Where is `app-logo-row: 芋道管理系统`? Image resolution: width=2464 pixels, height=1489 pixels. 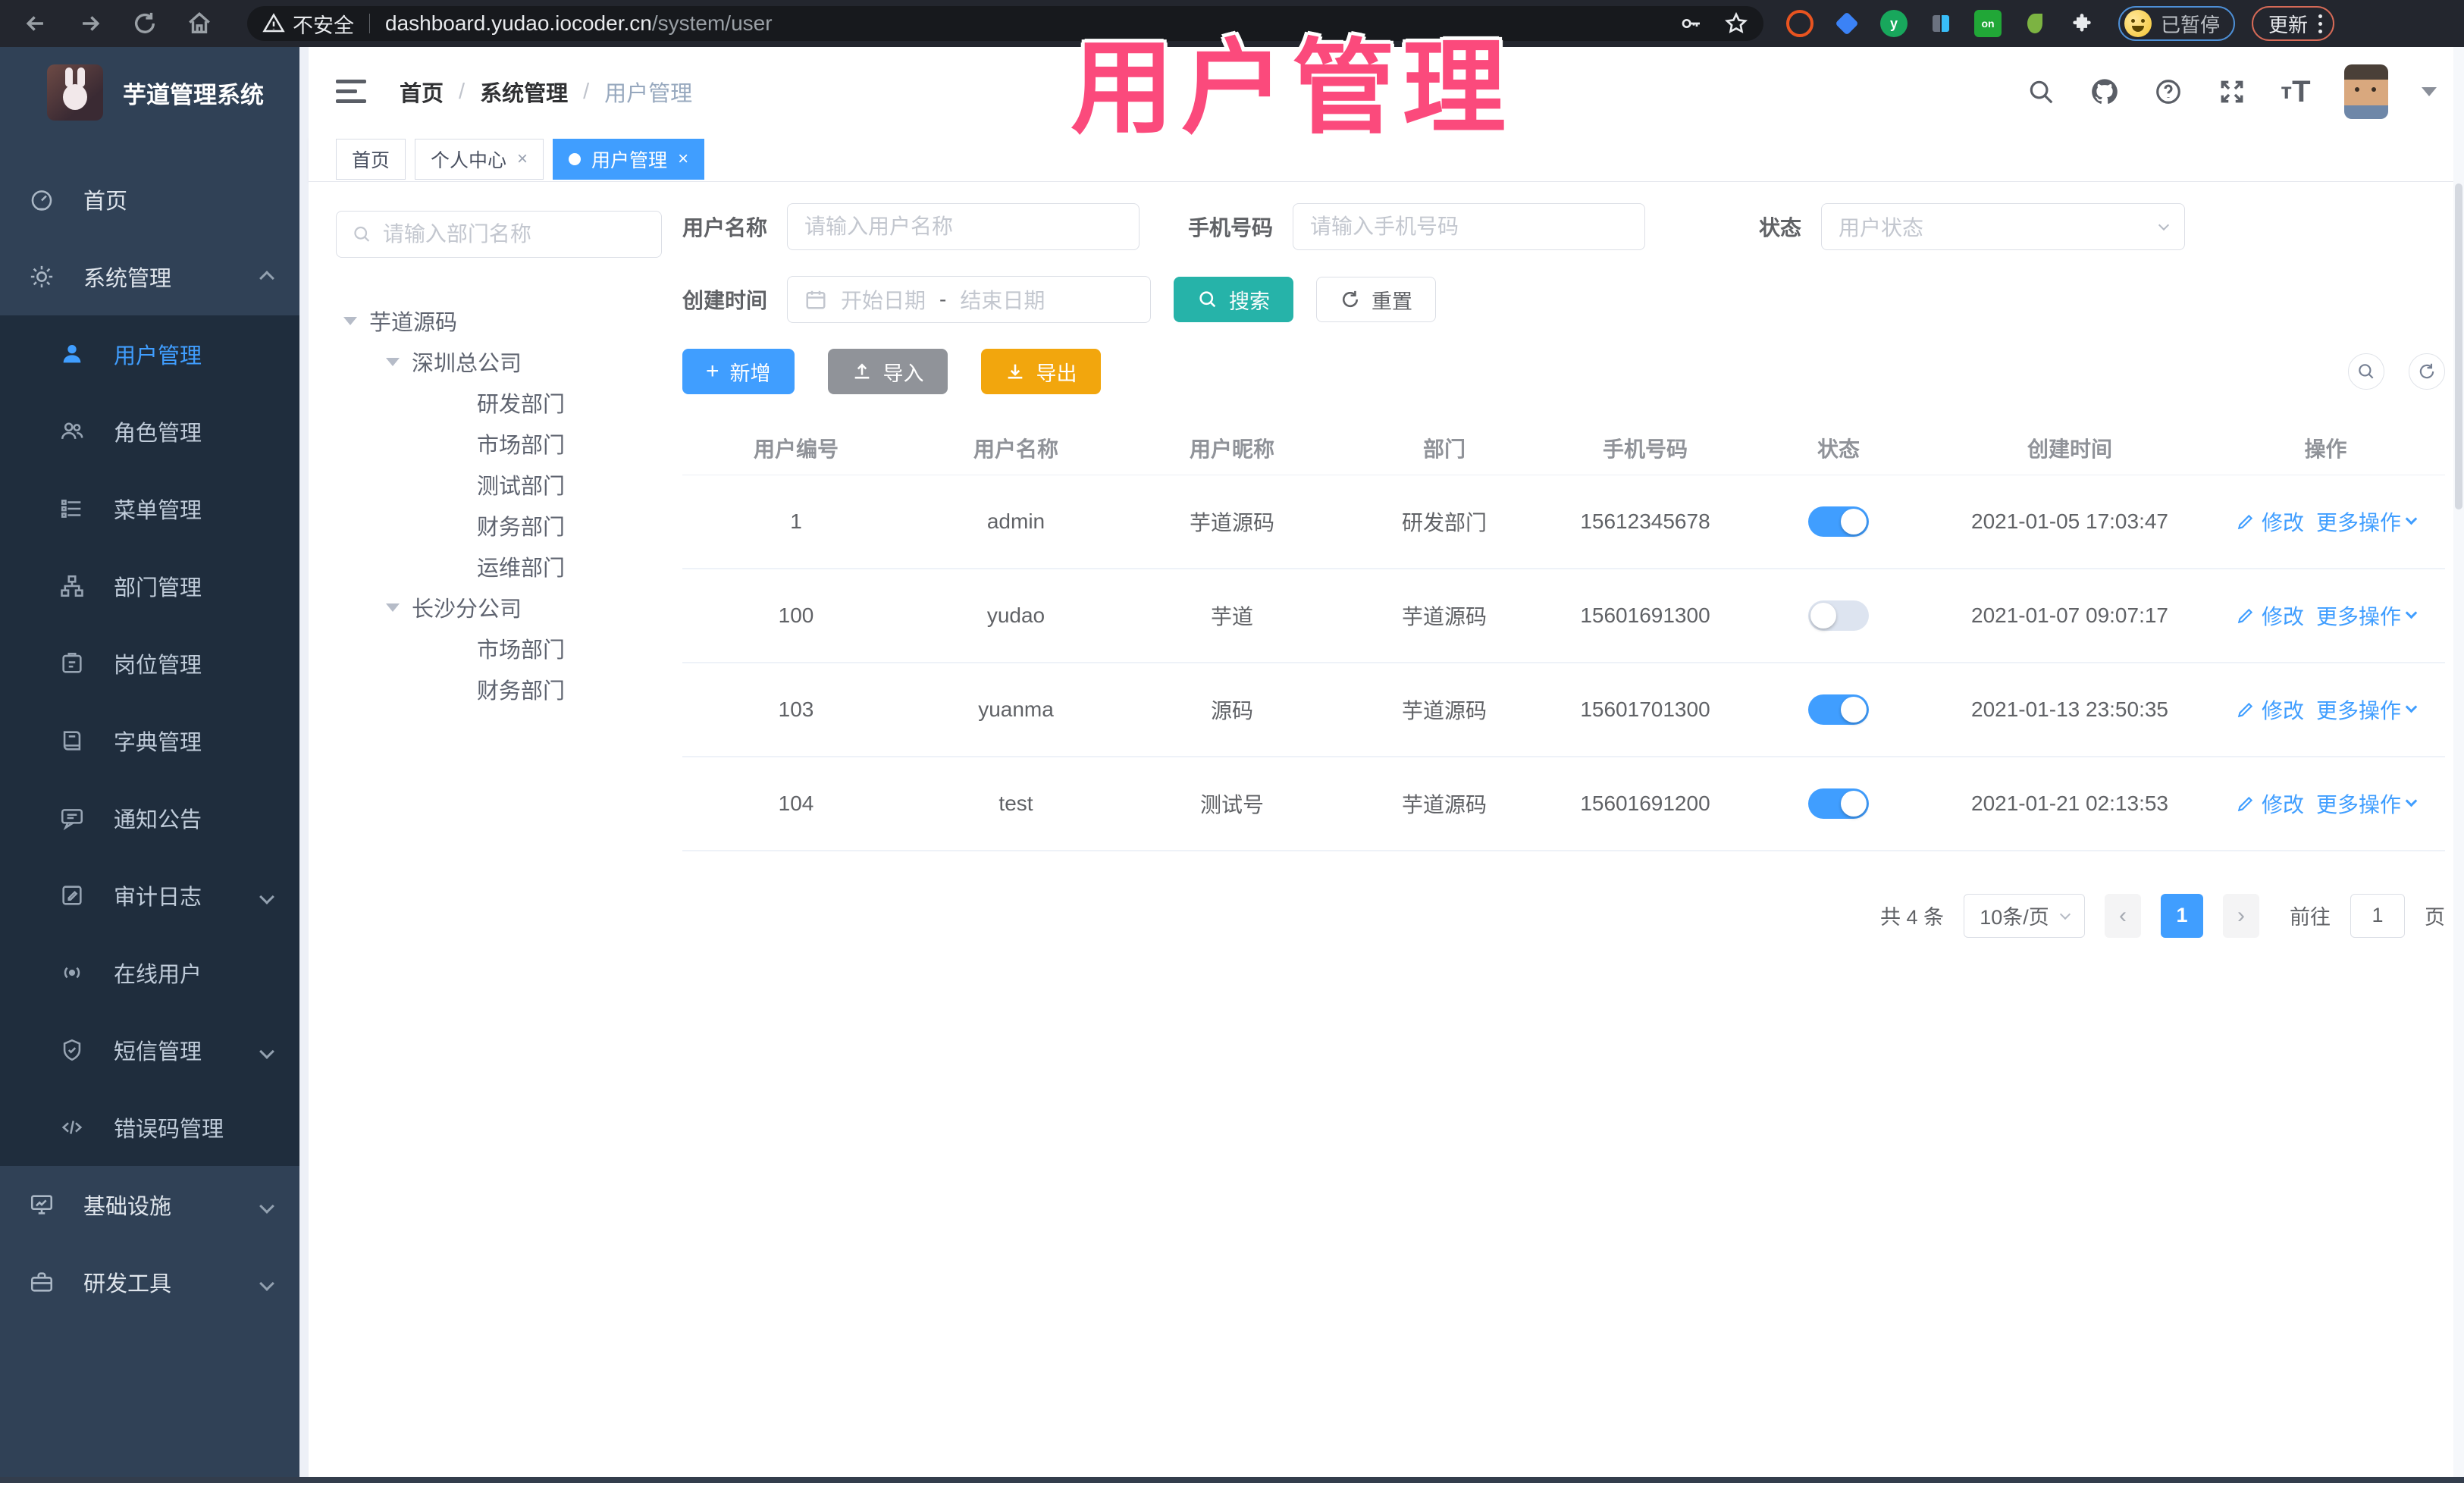
app-logo-row: 芋道管理系统 is located at coordinates (150, 92).